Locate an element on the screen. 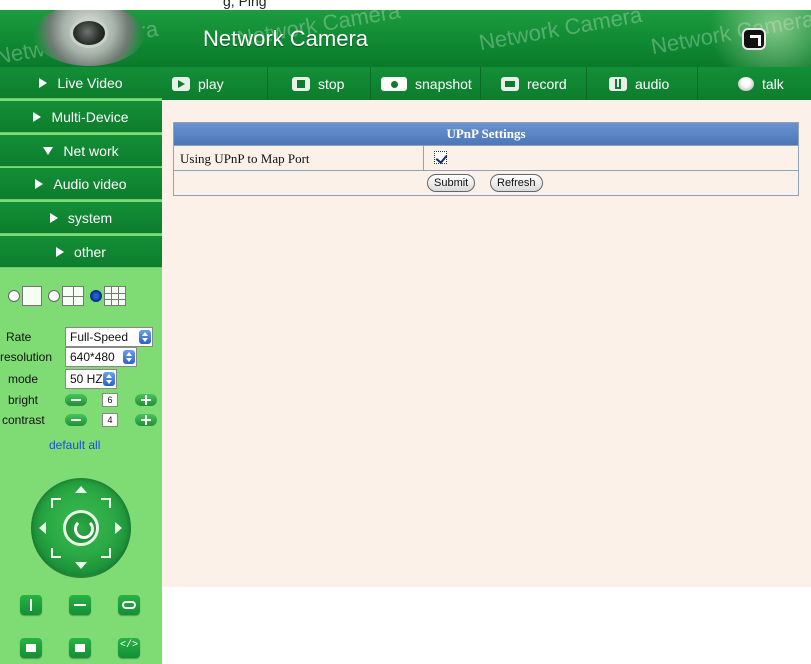 The height and width of the screenshot is (664, 811). audio-icon is located at coordinates (618, 83).